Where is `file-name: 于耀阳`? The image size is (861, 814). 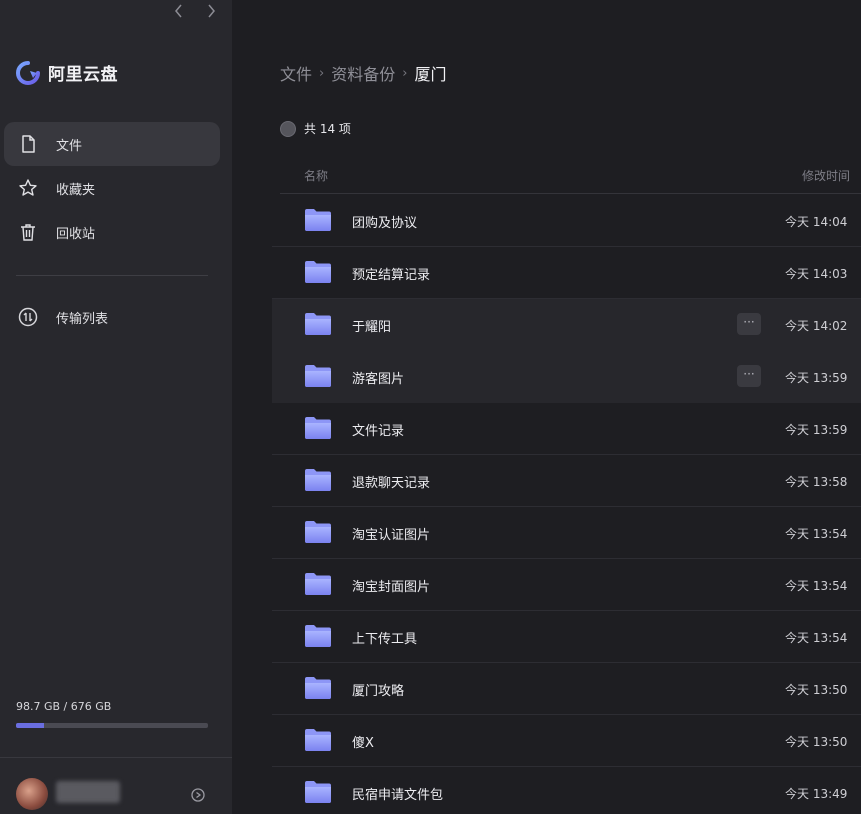 file-name: 于耀阳 is located at coordinates (371, 325).